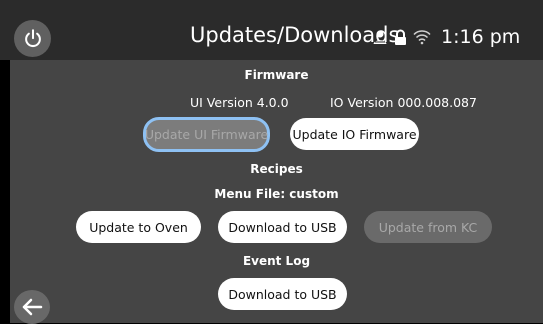  I want to click on update-ui-firmware-button: Update UI Firmware, so click(206, 134).